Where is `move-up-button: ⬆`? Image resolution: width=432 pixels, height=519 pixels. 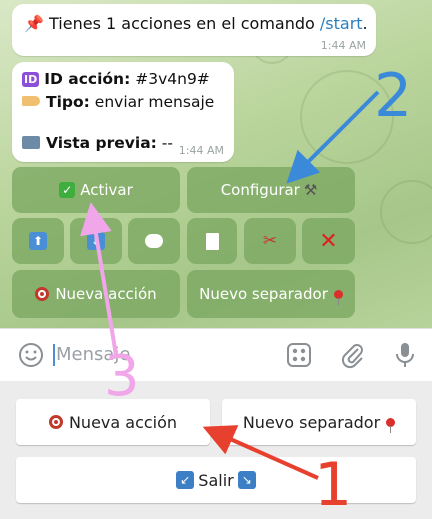
move-up-button: ⬆ is located at coordinates (38, 241).